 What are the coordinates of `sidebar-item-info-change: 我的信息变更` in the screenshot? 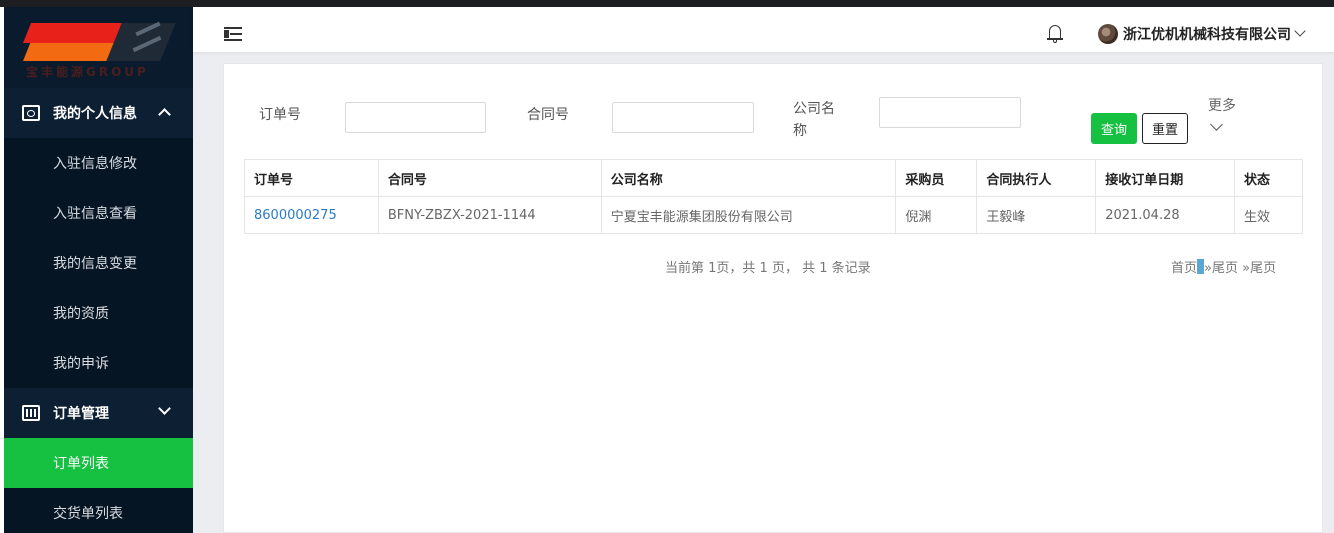 It's located at (98, 263).